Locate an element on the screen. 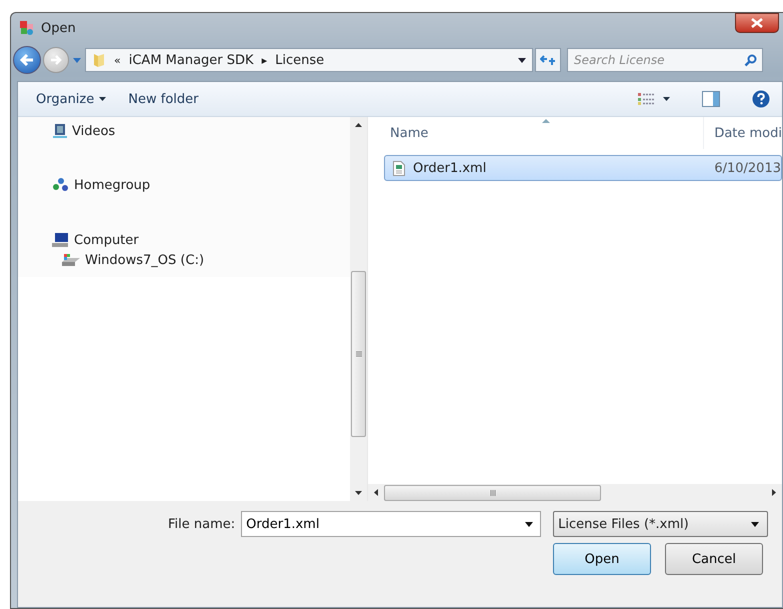  file-row: Order1.xml 6/10/2013 is located at coordinates (583, 168).